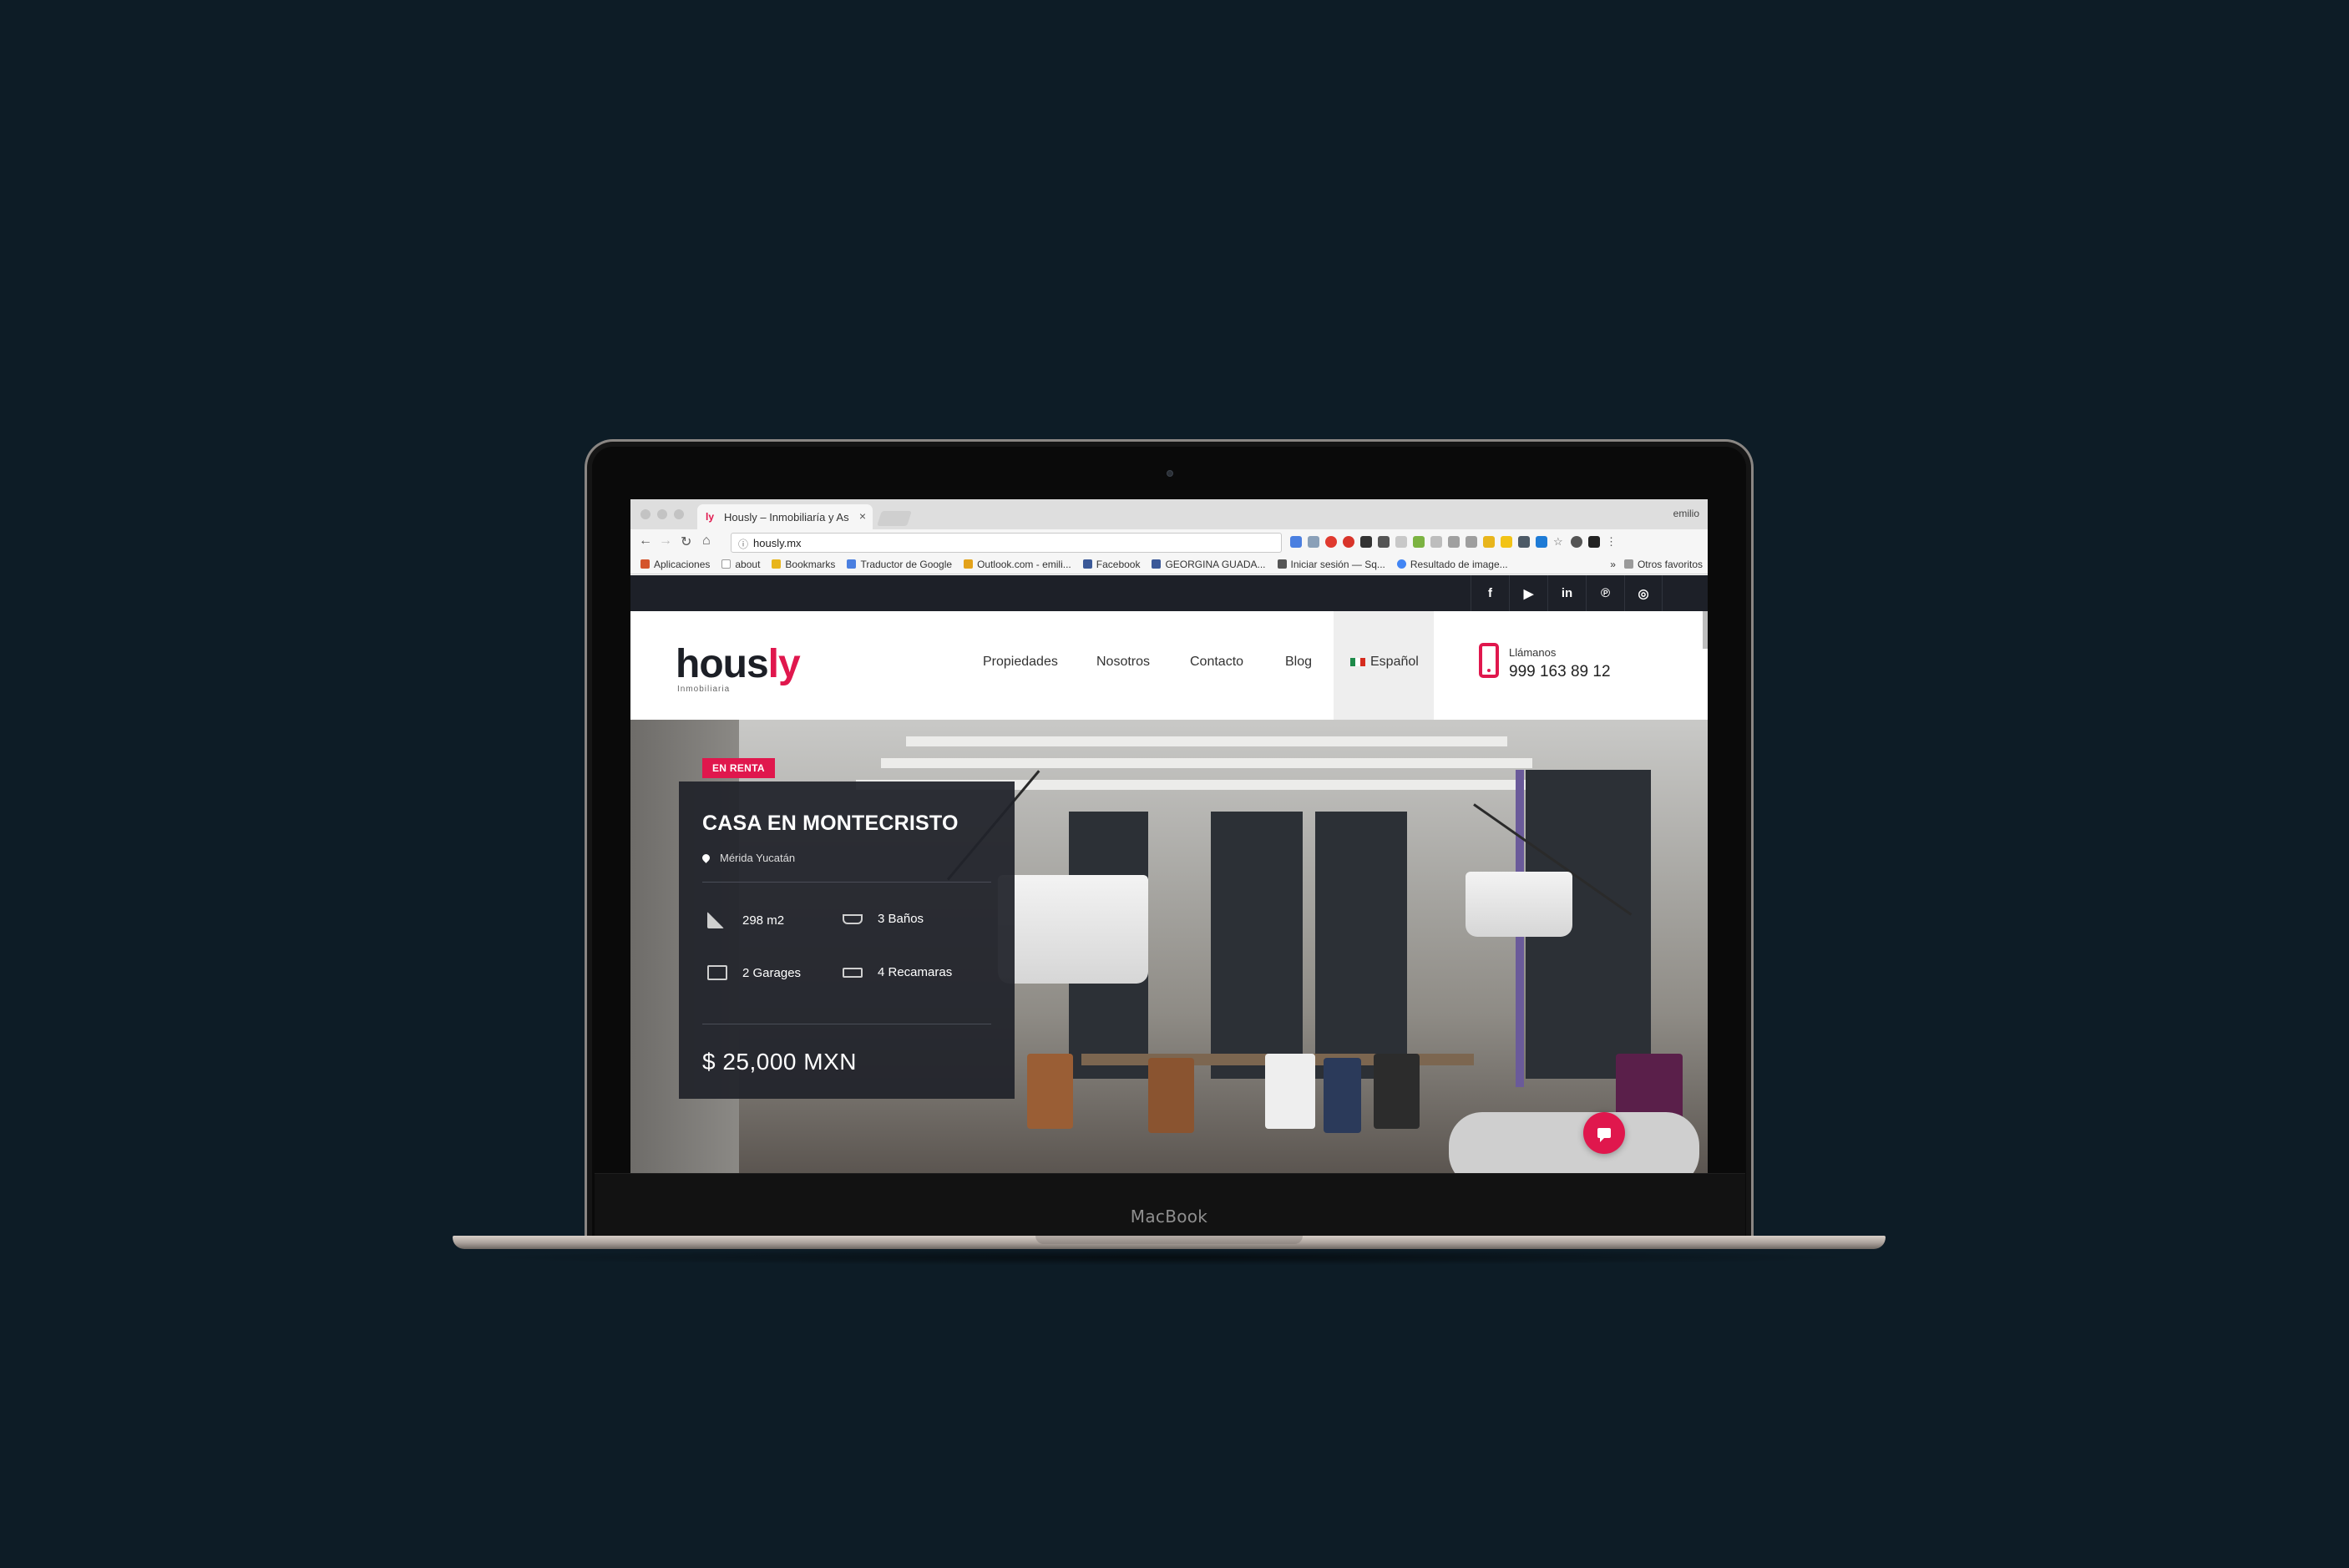 The width and height of the screenshot is (2349, 1568). I want to click on tab-title: Hously – Inmobiliaría y Asesor, so click(786, 517).